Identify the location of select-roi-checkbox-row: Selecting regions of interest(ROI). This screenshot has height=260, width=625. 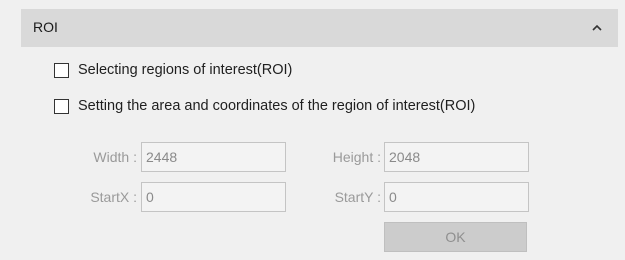
(173, 70).